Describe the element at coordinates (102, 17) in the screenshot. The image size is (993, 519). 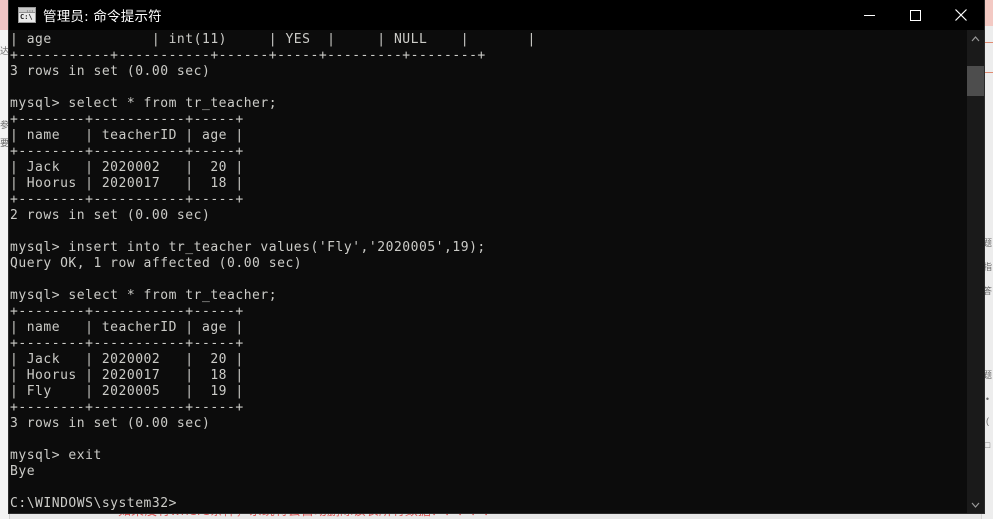
I see `window-title: 管理员: 命令提示符` at that location.